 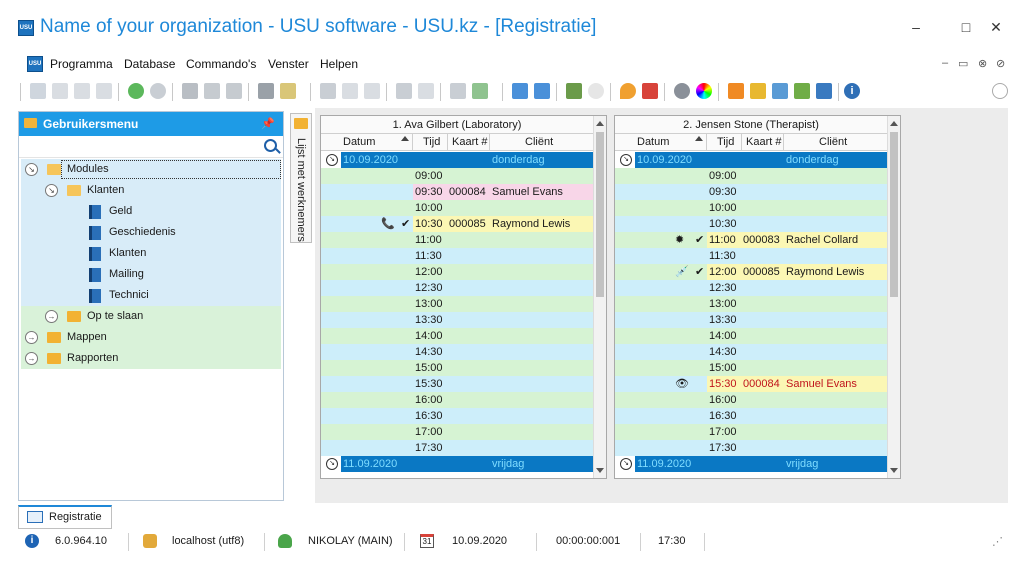 What do you see at coordinates (404, 91) in the screenshot?
I see `group-icon` at bounding box center [404, 91].